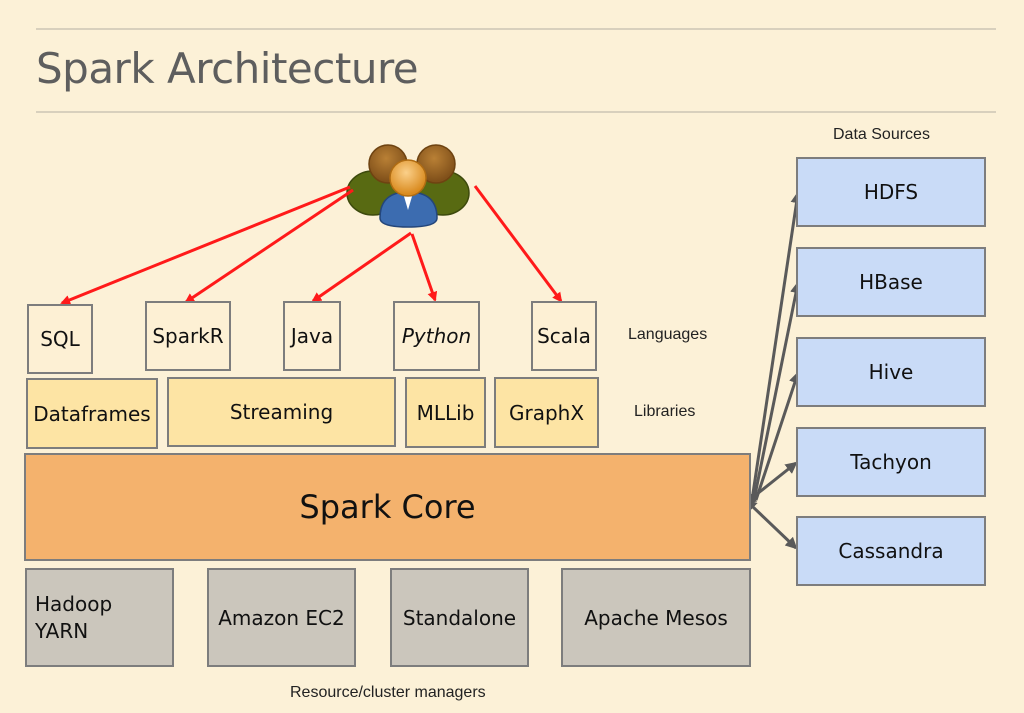 The height and width of the screenshot is (713, 1024). What do you see at coordinates (424, 267) in the screenshot?
I see `arrow-to-python` at bounding box center [424, 267].